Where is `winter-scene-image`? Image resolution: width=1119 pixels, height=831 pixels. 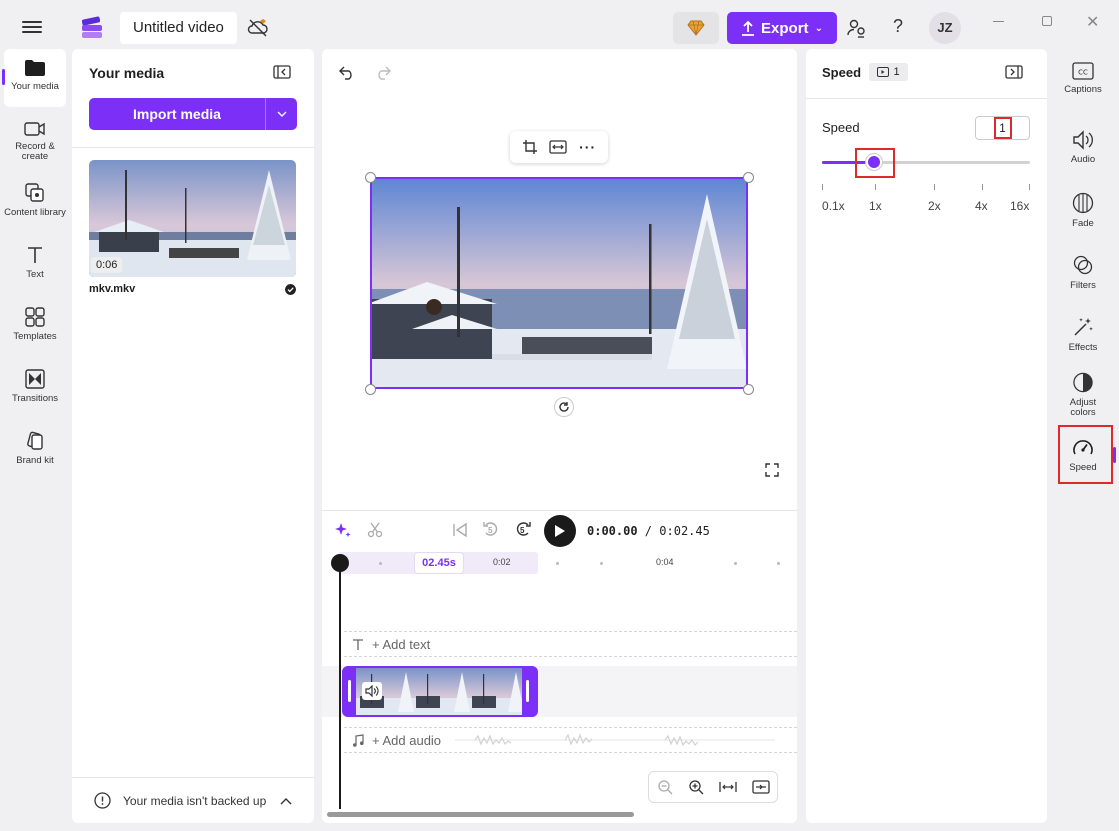 winter-scene-image is located at coordinates (559, 283).